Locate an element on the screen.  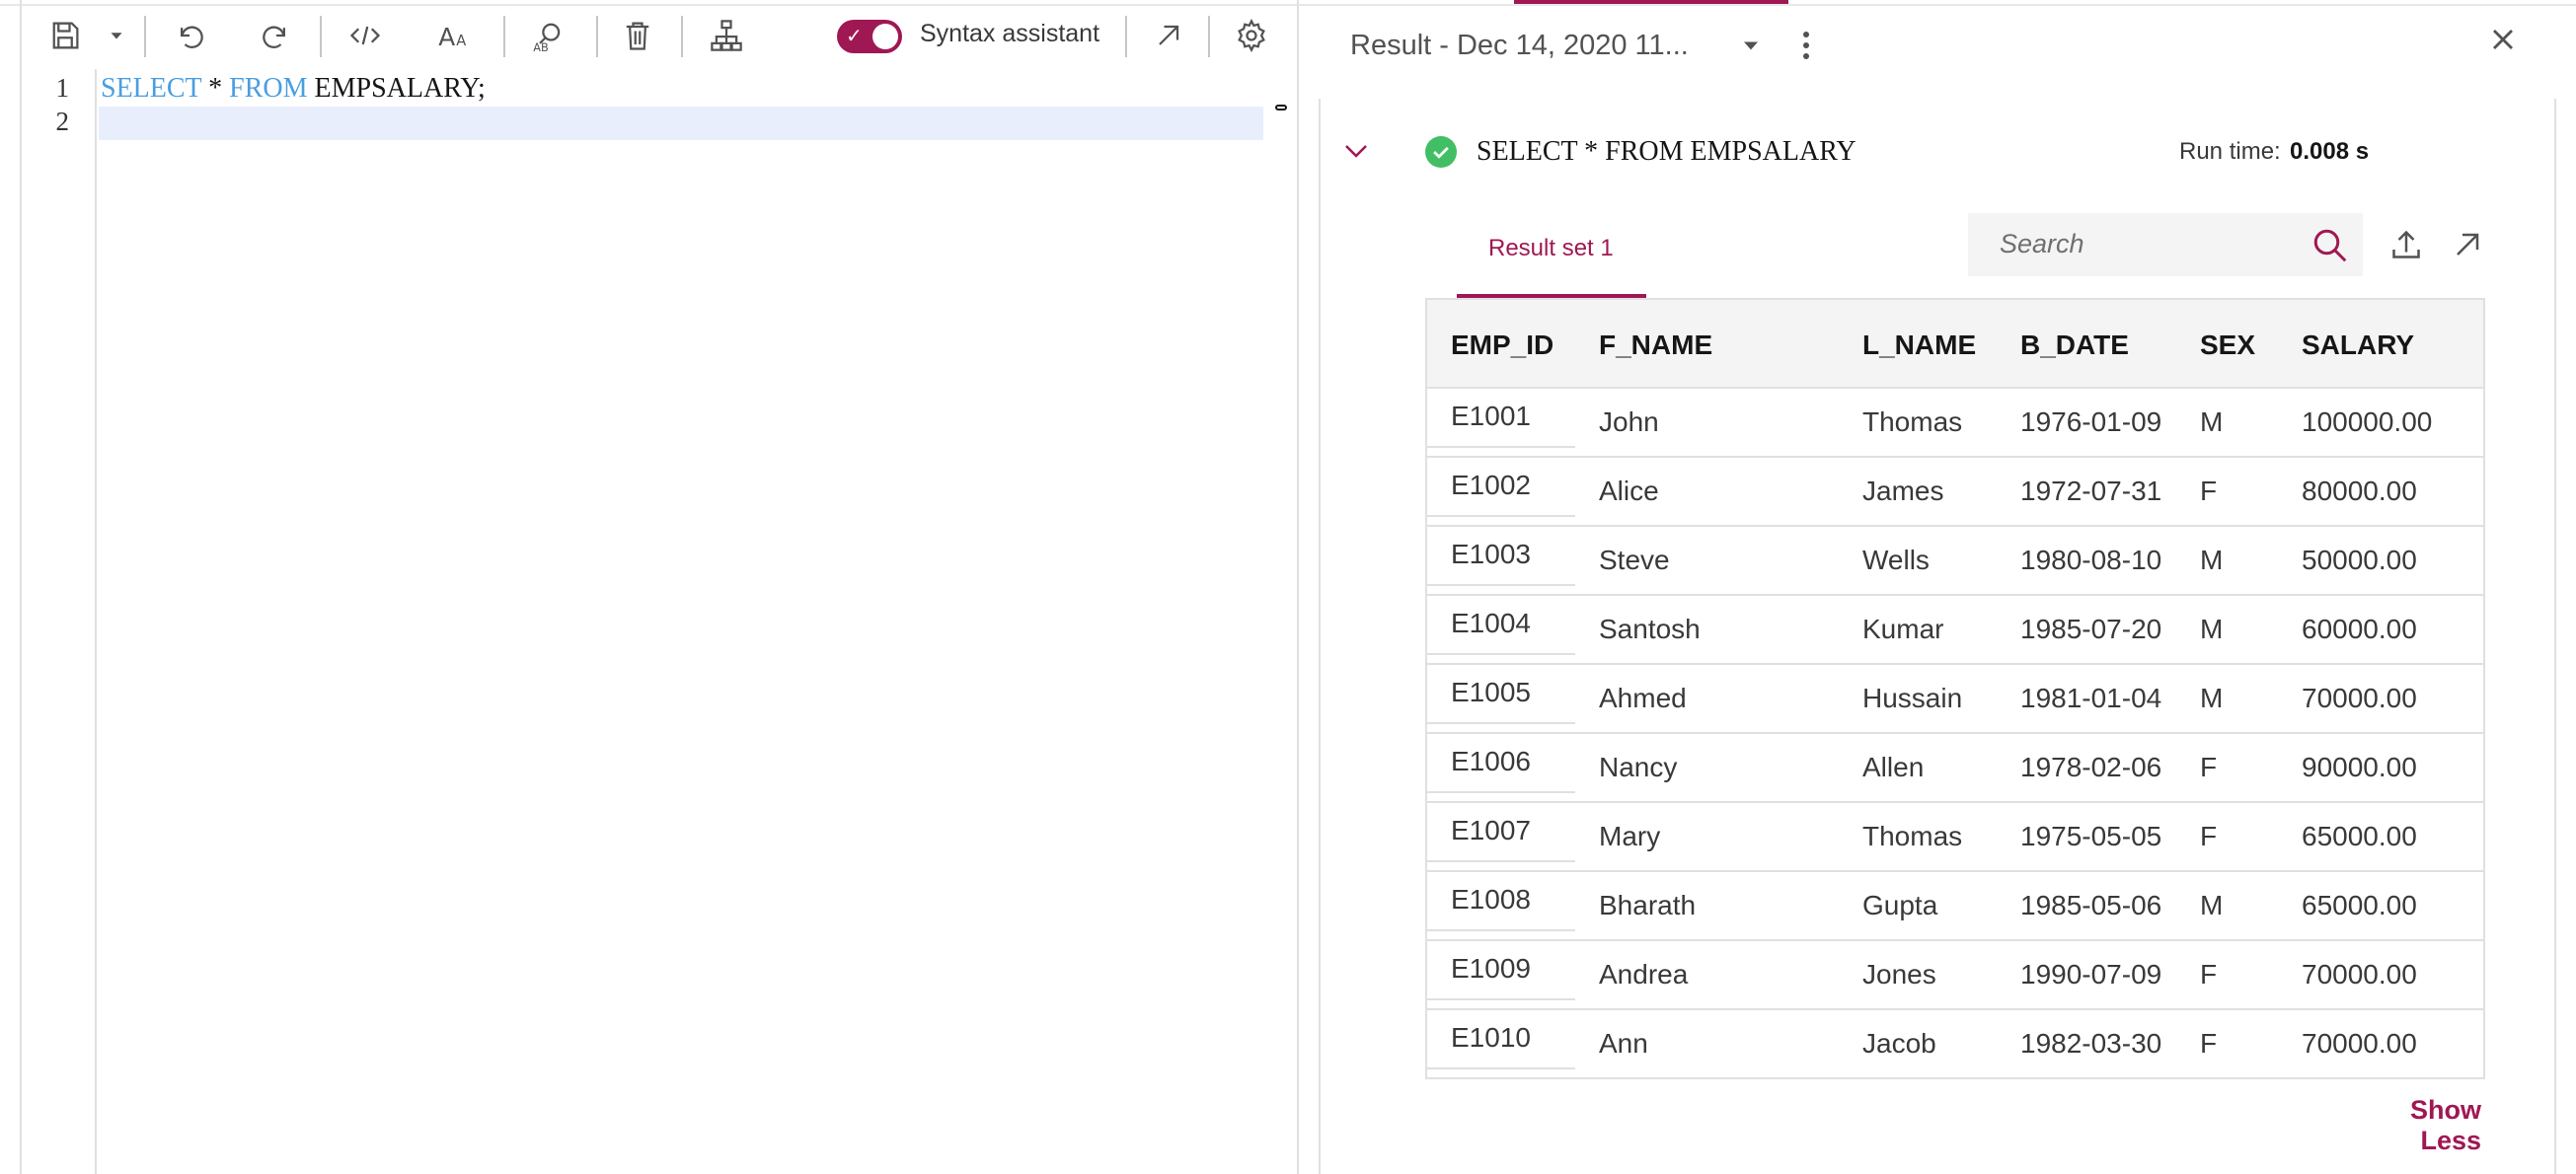
table-cell: Jacob is located at coordinates (1899, 1043).